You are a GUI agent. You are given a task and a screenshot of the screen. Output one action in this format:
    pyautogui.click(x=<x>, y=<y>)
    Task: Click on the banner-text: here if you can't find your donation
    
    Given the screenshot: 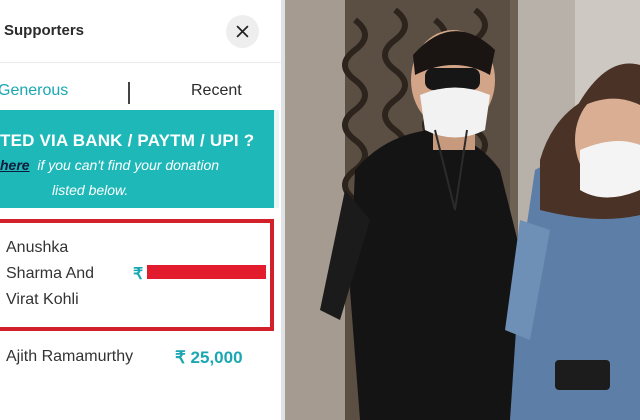 What is the action you would take?
    pyautogui.click(x=109, y=165)
    